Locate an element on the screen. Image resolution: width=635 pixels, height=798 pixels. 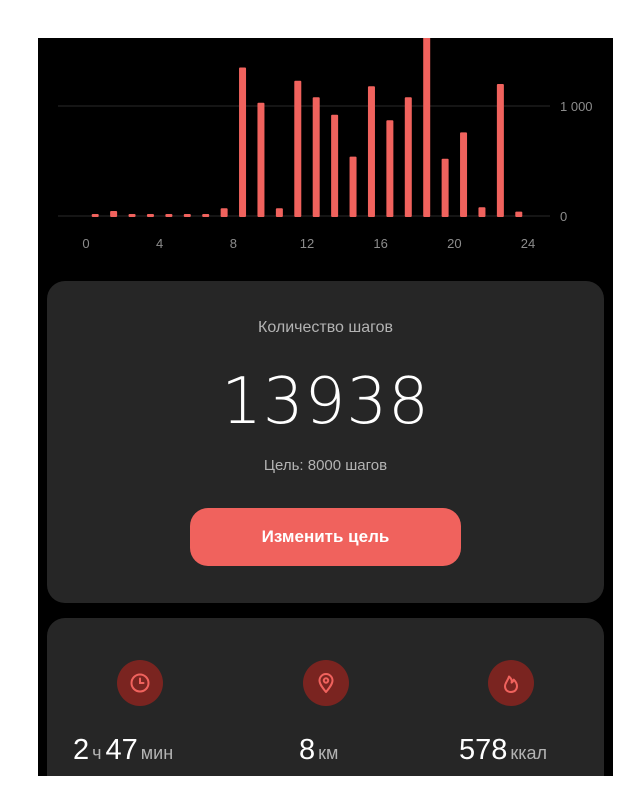
clock-icon is located at coordinates (140, 683).